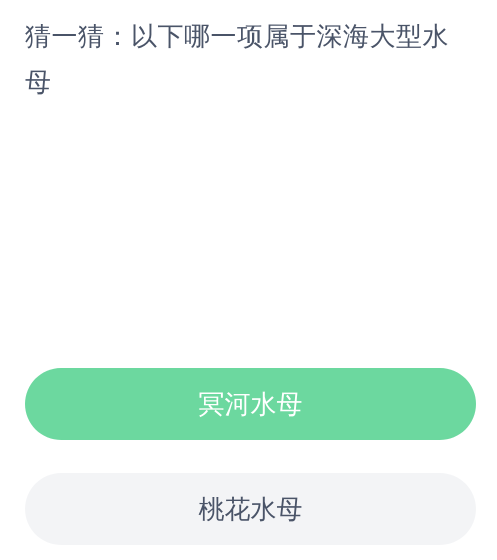 The width and height of the screenshot is (497, 560). I want to click on answer-option: 桃花水母, so click(250, 509).